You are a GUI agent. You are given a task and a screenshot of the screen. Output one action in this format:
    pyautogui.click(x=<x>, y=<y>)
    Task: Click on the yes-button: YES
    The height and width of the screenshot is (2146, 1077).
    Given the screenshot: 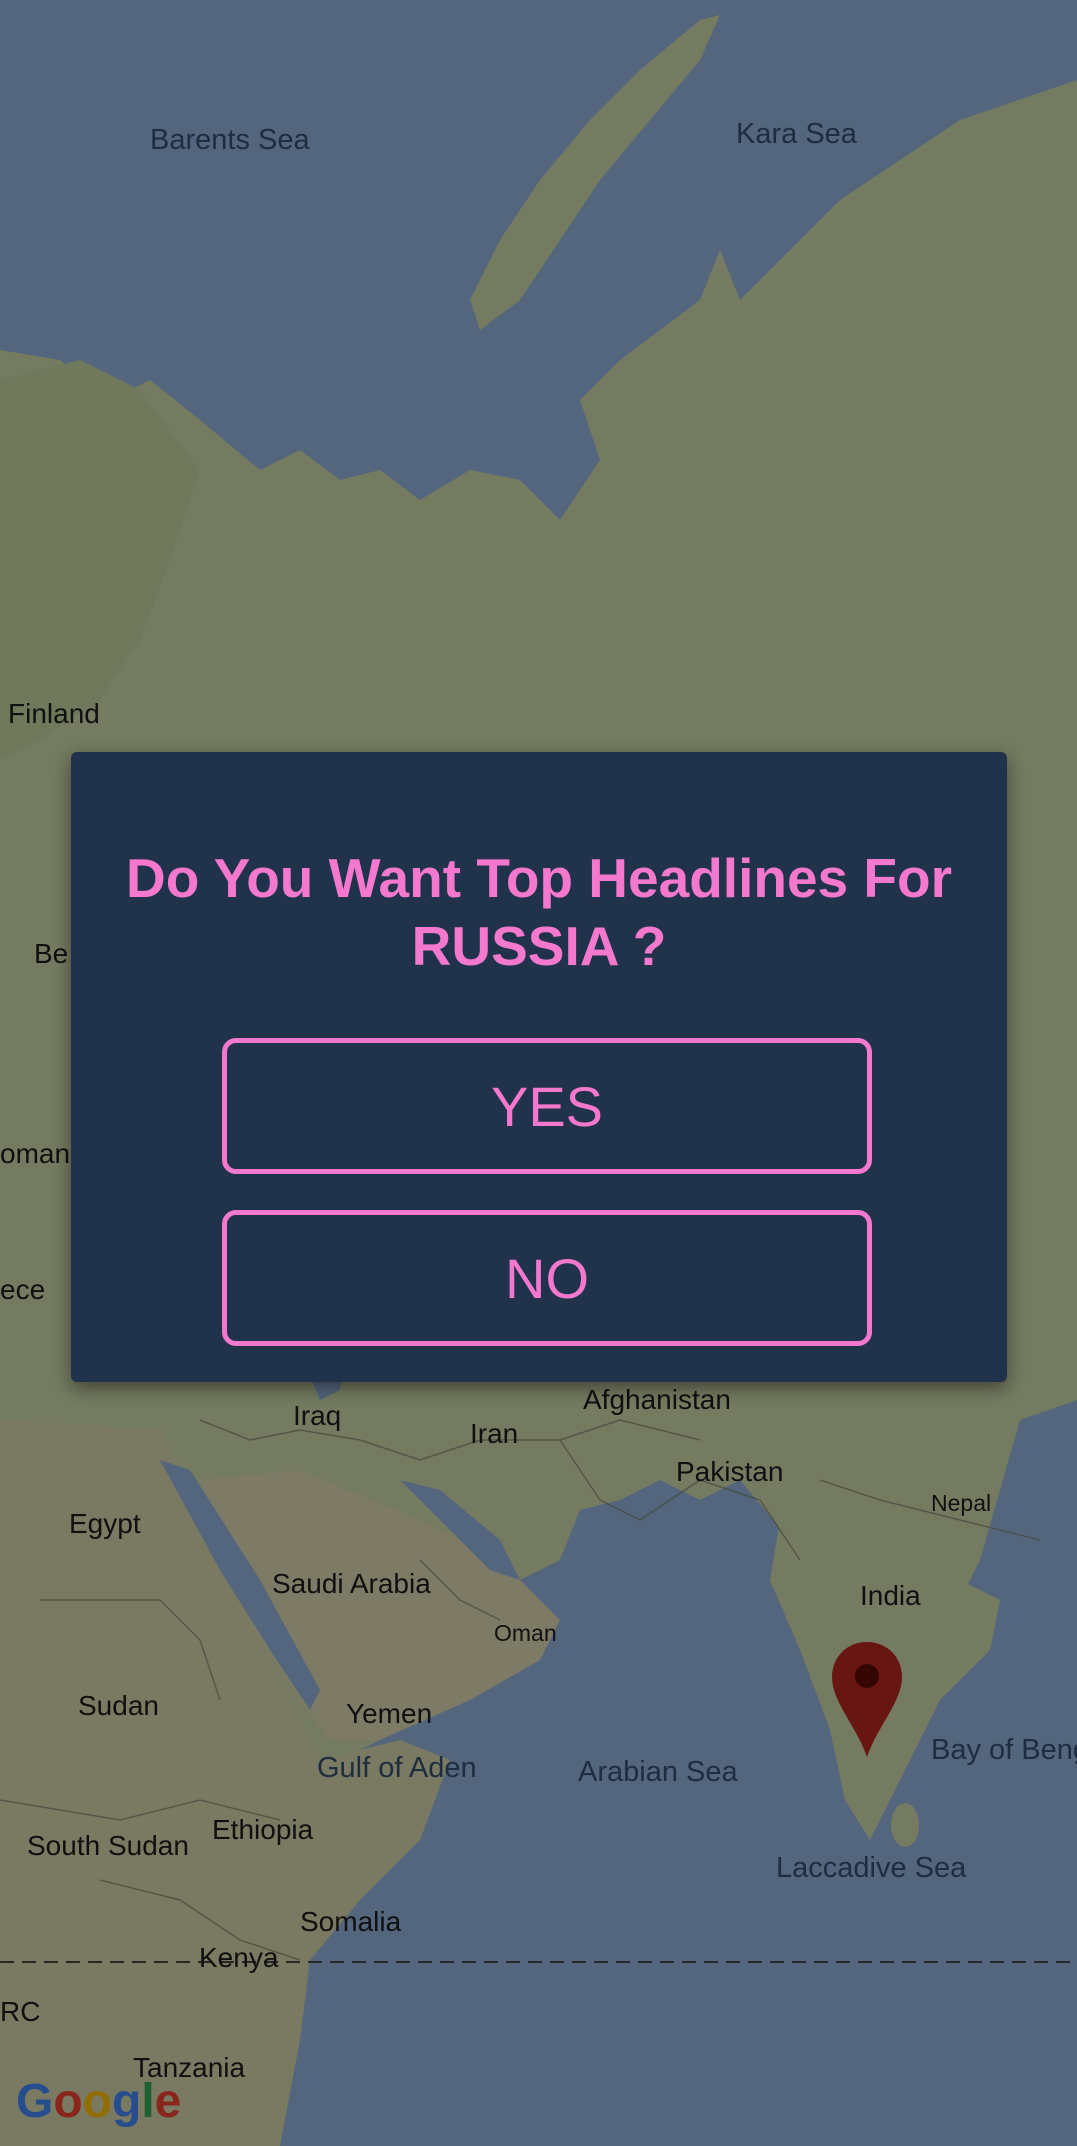 What is the action you would take?
    pyautogui.click(x=547, y=1106)
    